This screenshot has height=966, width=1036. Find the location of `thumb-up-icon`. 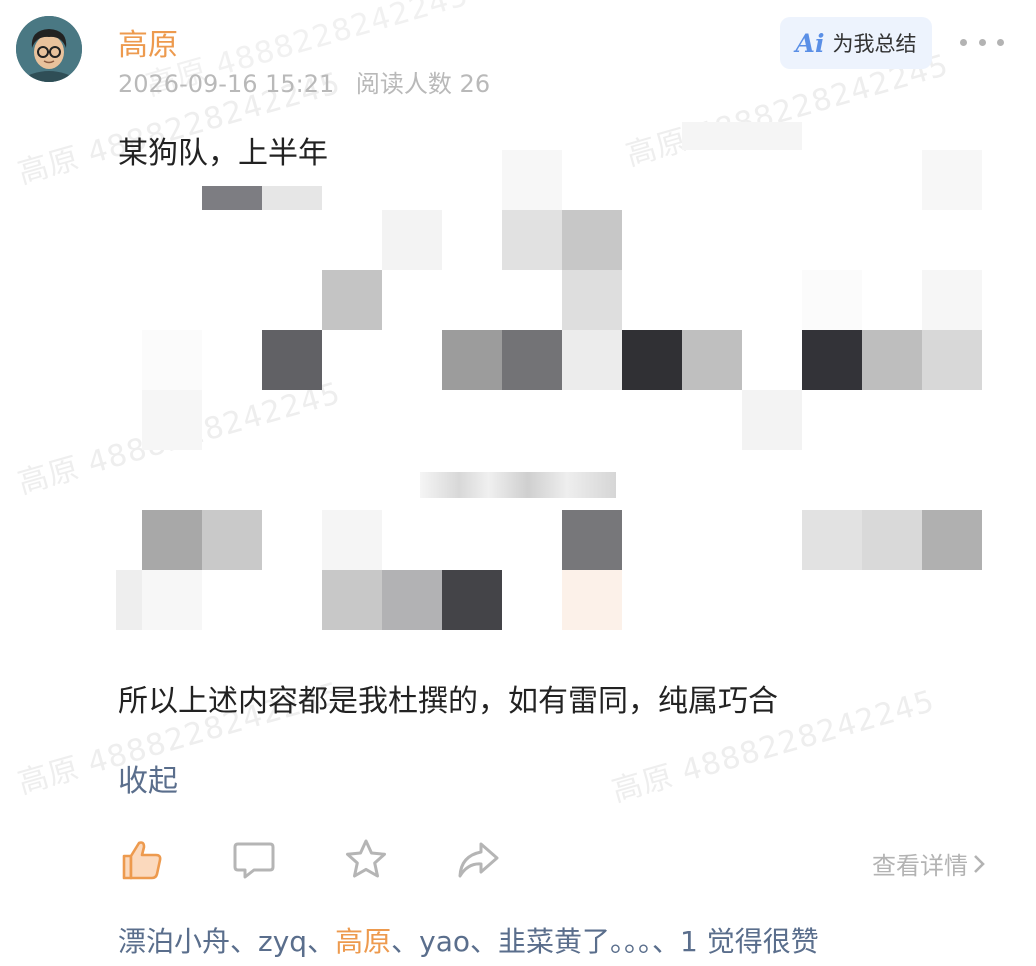

thumb-up-icon is located at coordinates (143, 861).